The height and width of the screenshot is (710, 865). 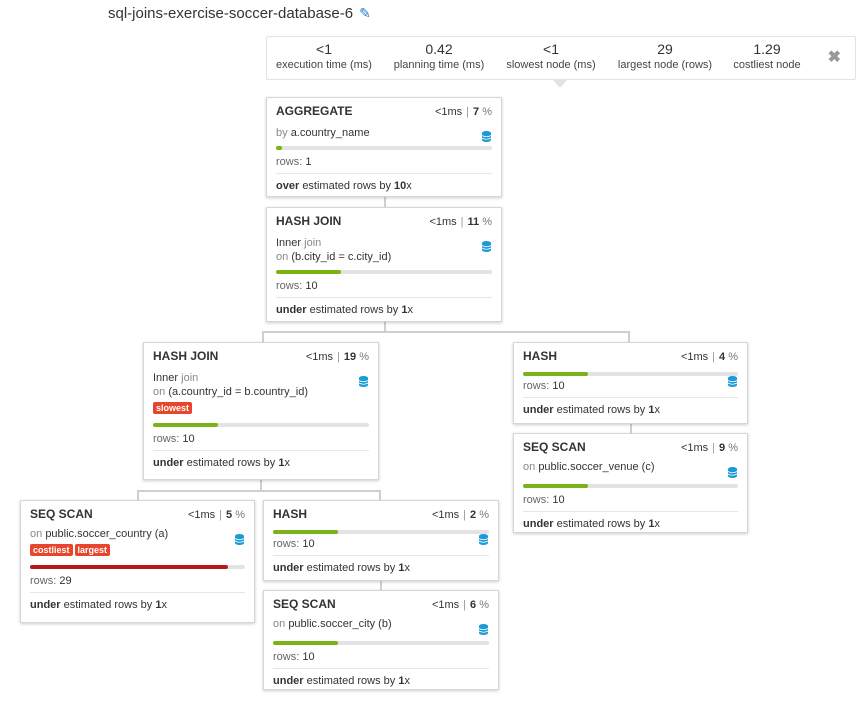 What do you see at coordinates (314, 111) in the screenshot?
I see `node-name: AGGREGATE` at bounding box center [314, 111].